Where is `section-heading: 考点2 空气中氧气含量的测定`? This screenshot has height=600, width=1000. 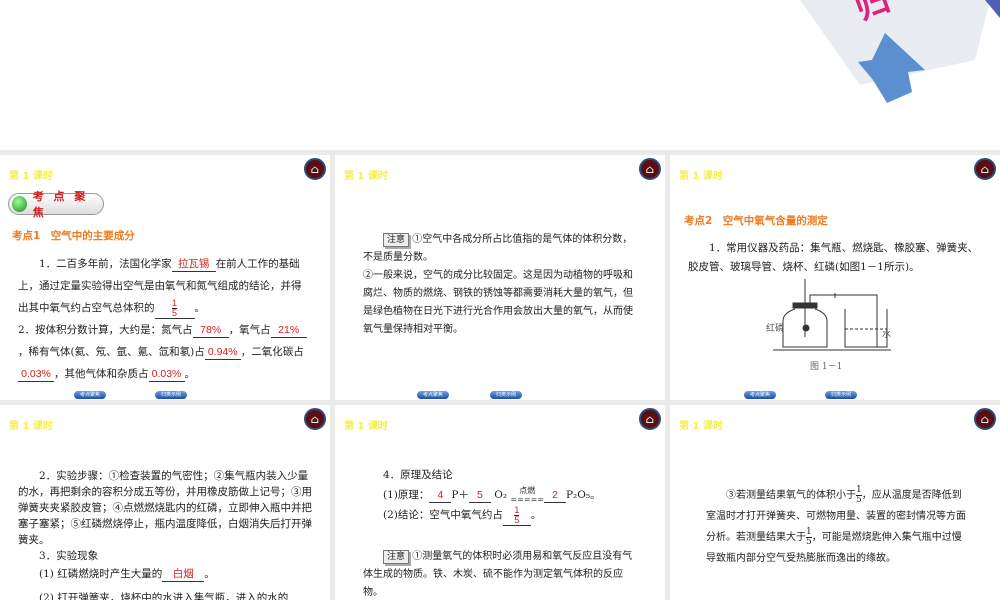 section-heading: 考点2 空气中氧气含量的测定 is located at coordinates (756, 221).